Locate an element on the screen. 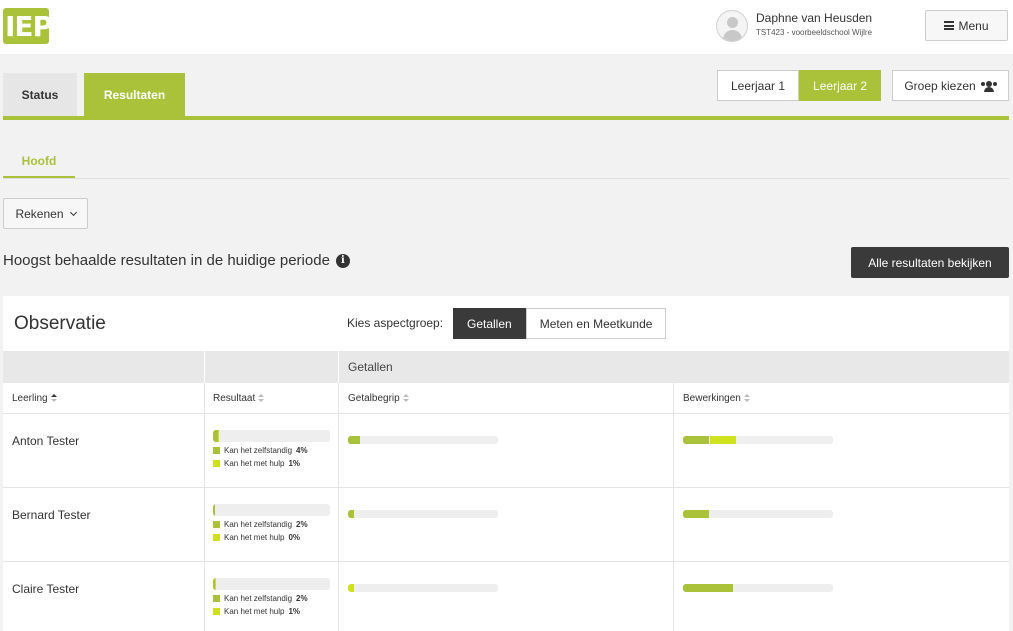 The image size is (1013, 631). panel-title: Observatie is located at coordinates (60, 323).